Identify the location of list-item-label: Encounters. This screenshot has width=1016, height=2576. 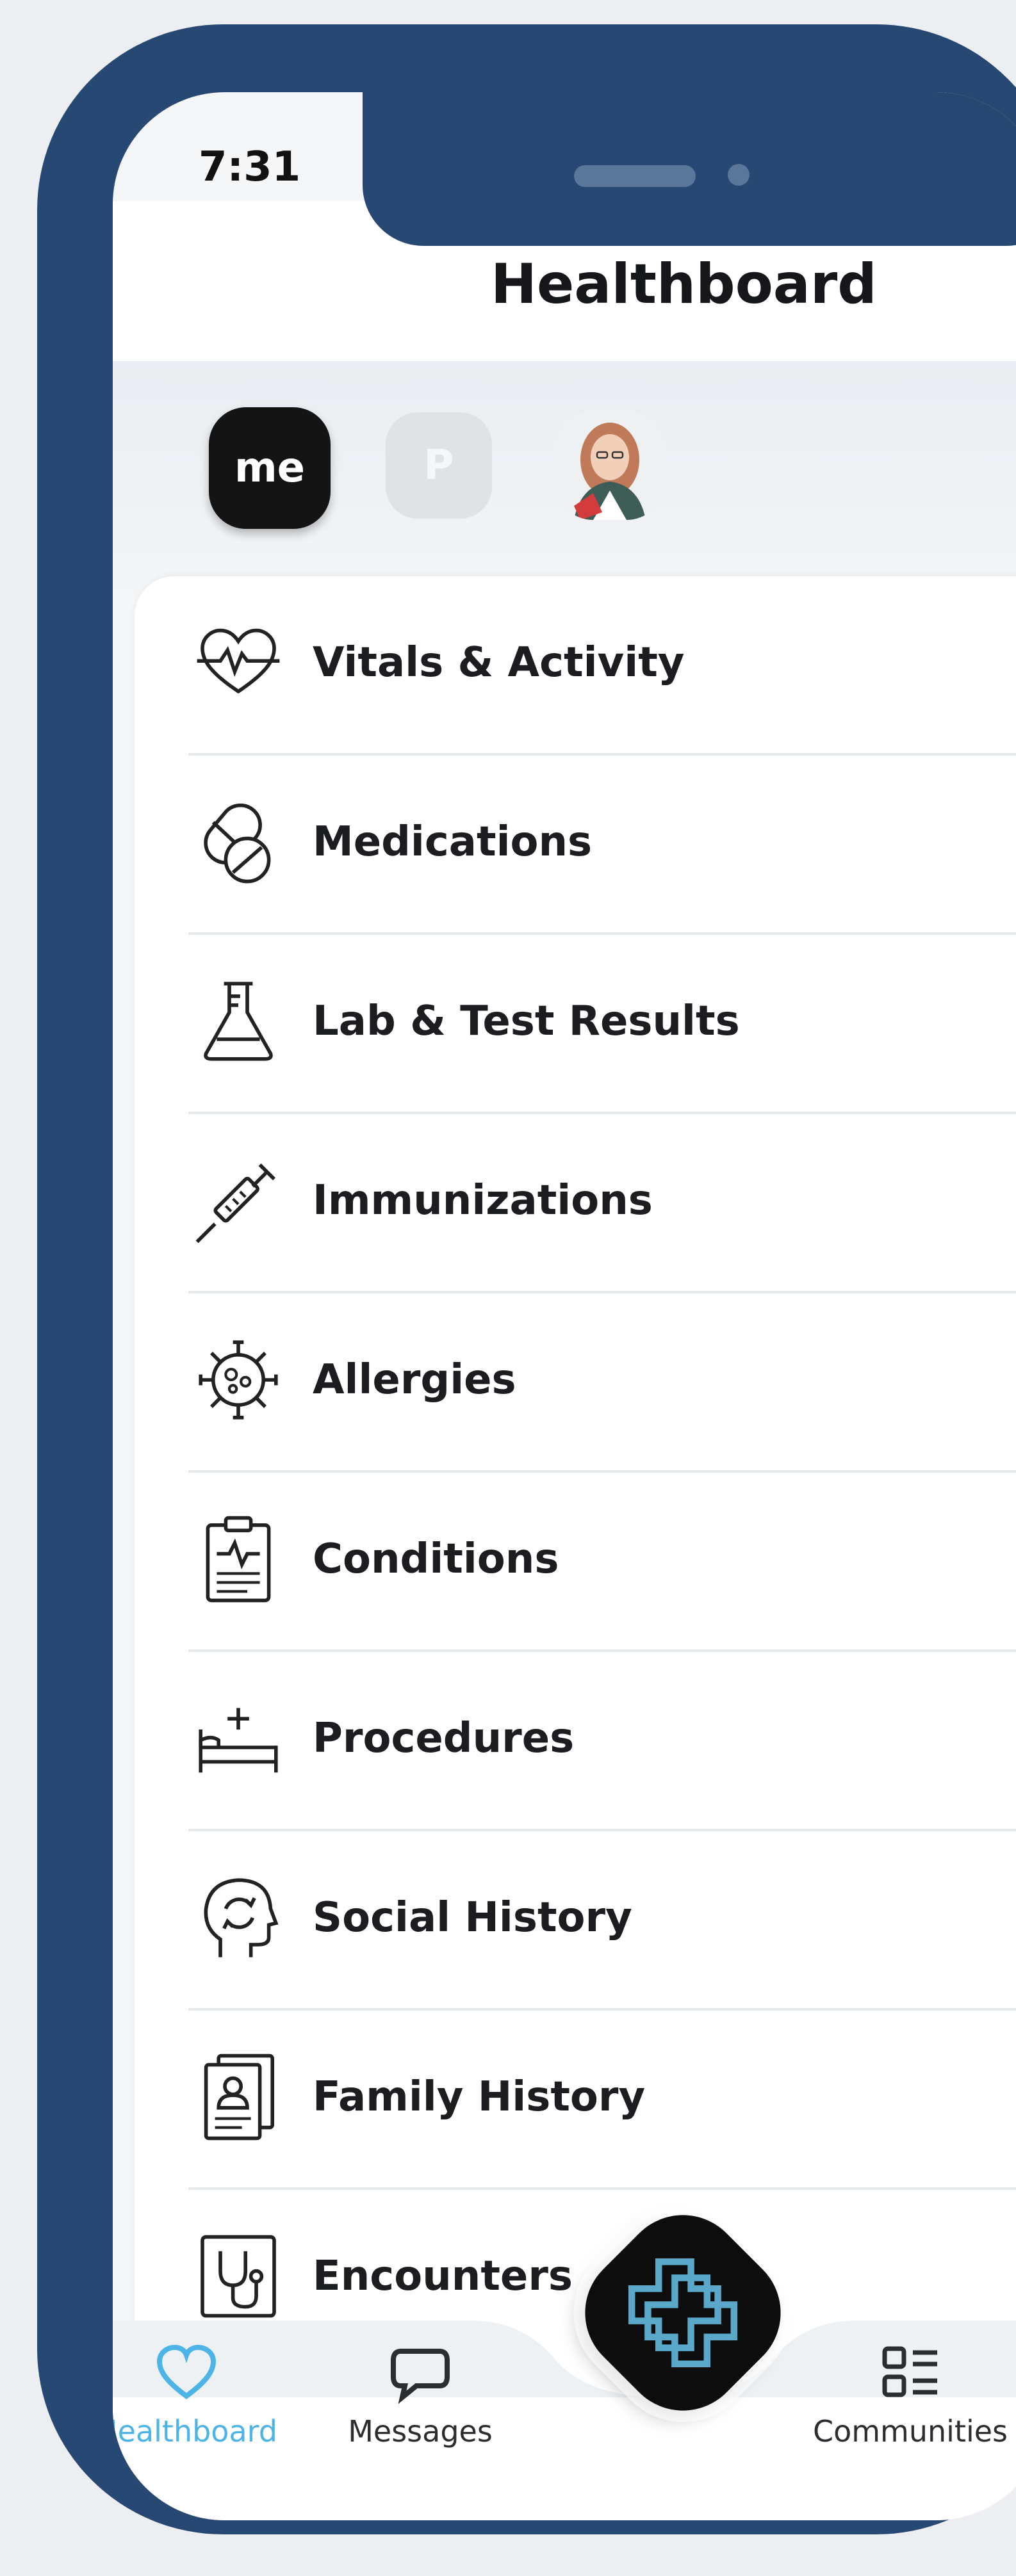
(443, 2276).